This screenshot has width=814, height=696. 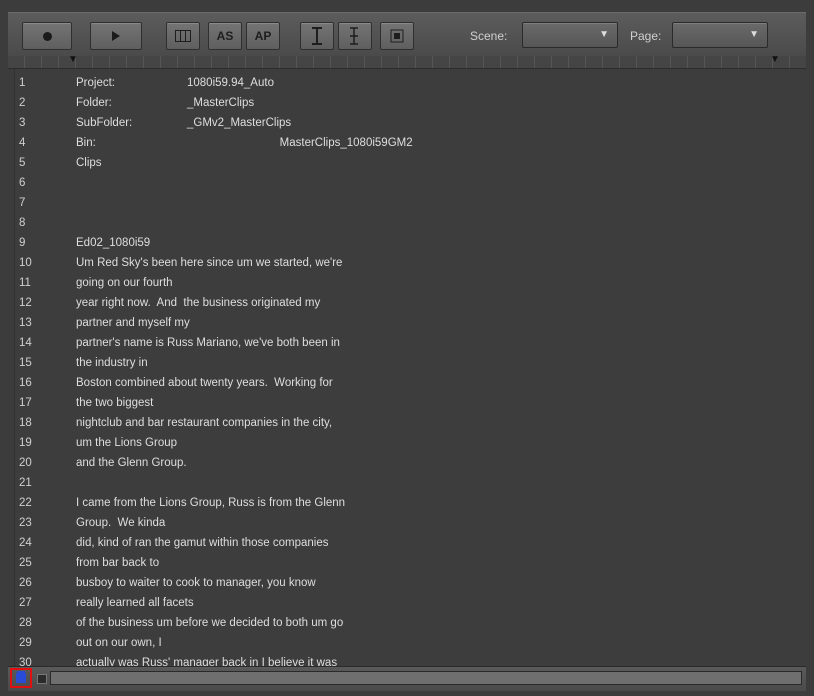 What do you see at coordinates (22, 83) in the screenshot?
I see `line-number: 1` at bounding box center [22, 83].